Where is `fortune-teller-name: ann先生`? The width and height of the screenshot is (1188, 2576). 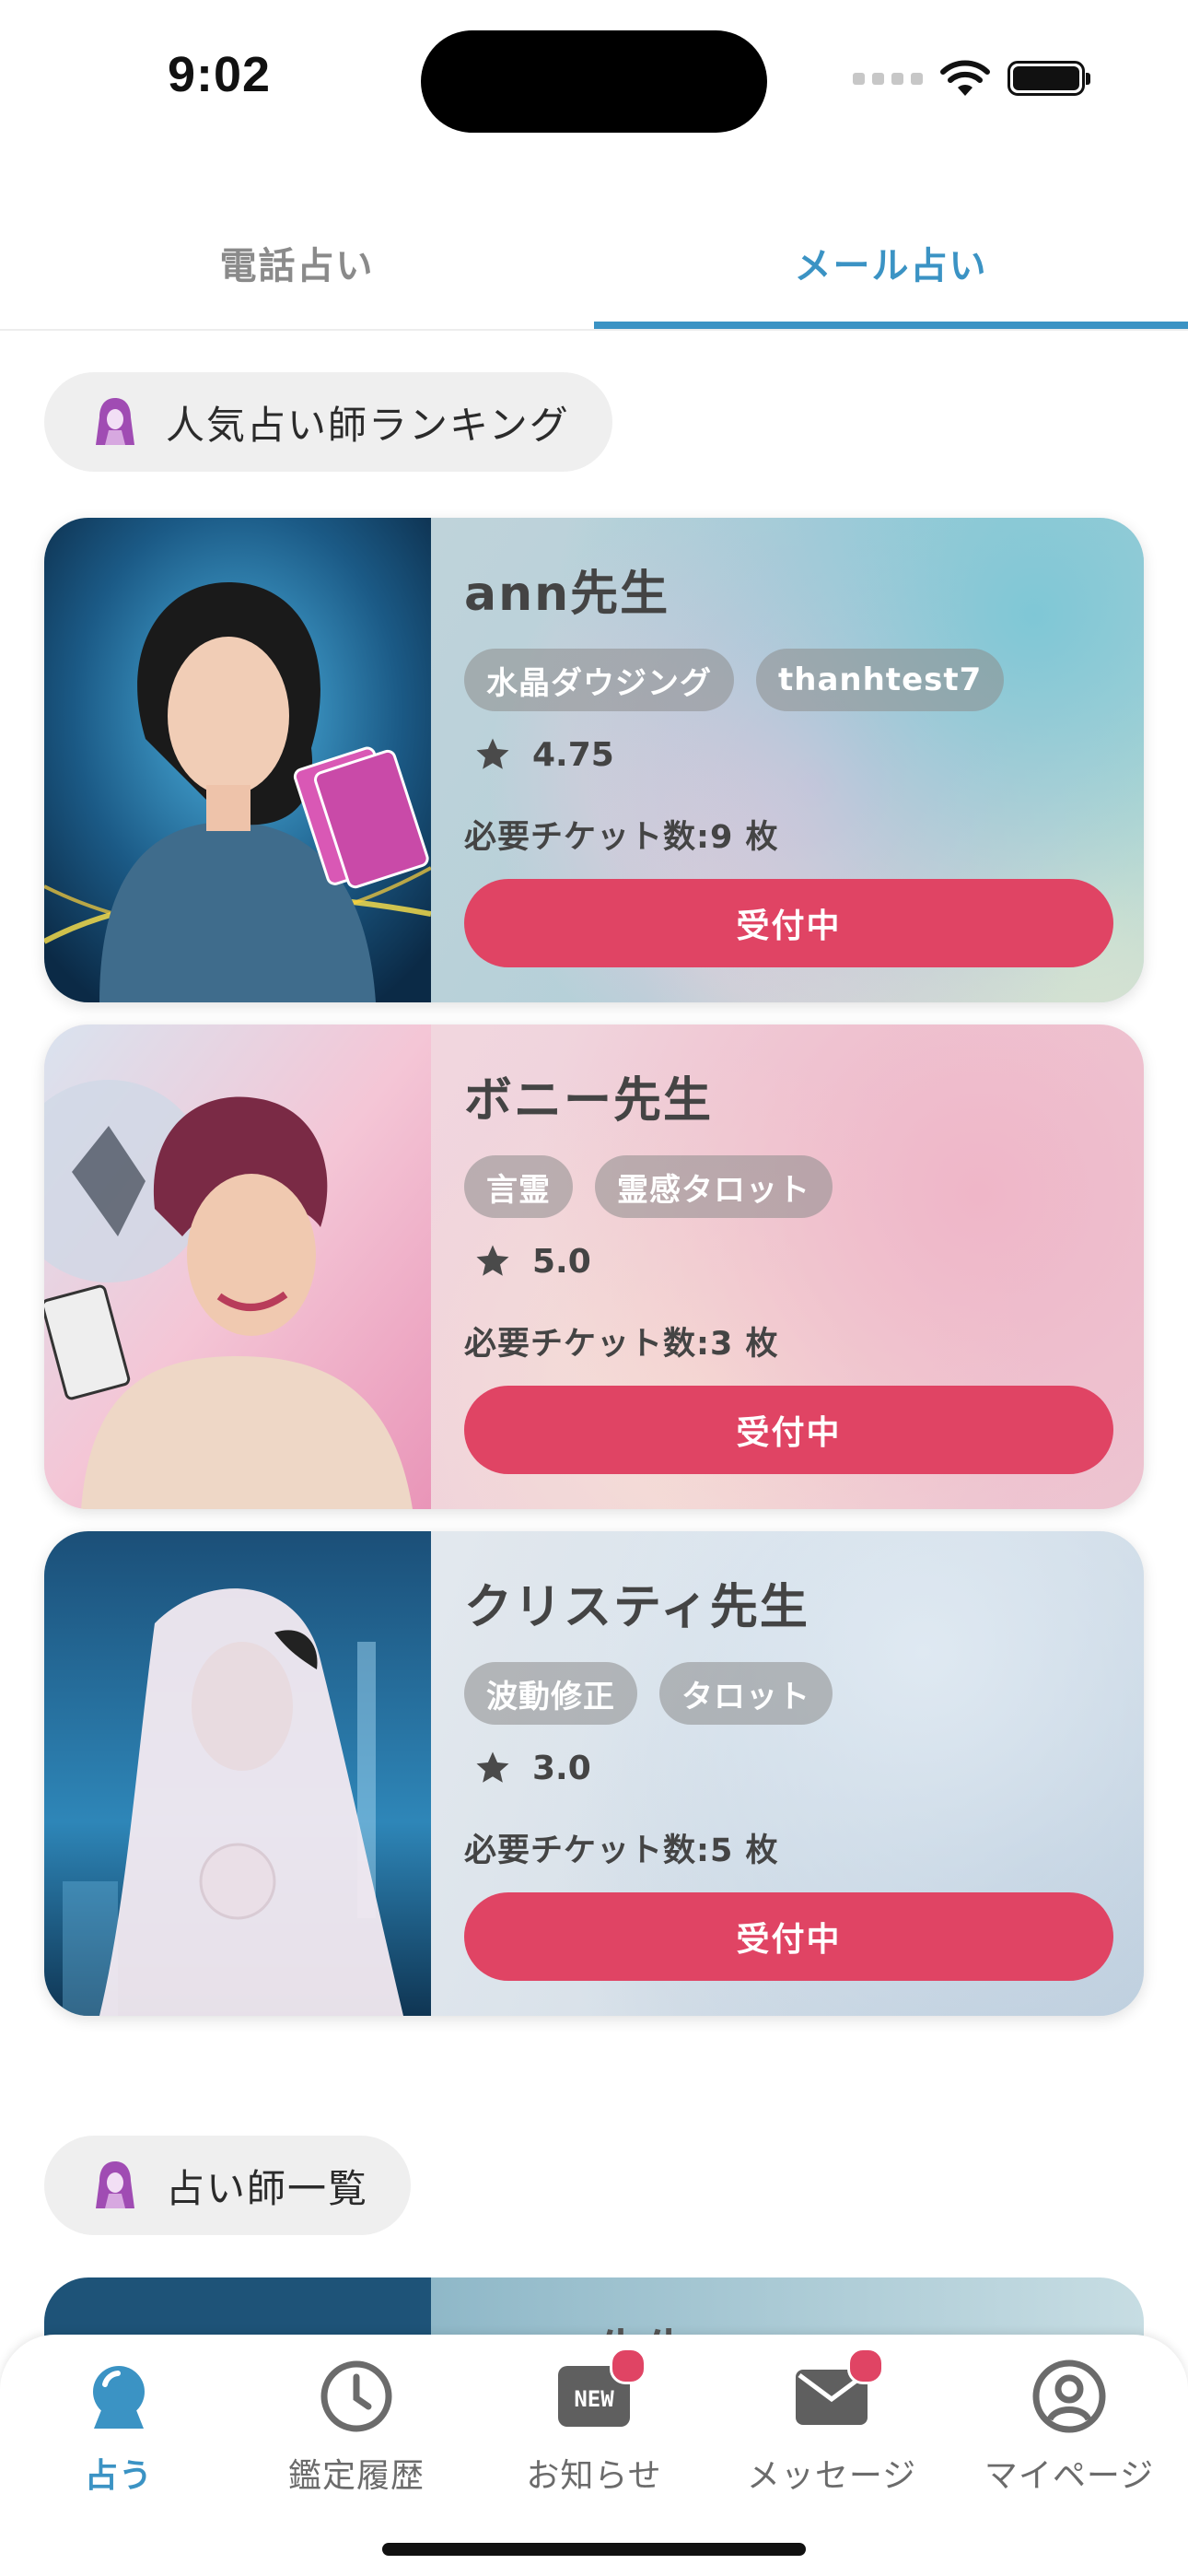 fortune-teller-name: ann先生 is located at coordinates (567, 594).